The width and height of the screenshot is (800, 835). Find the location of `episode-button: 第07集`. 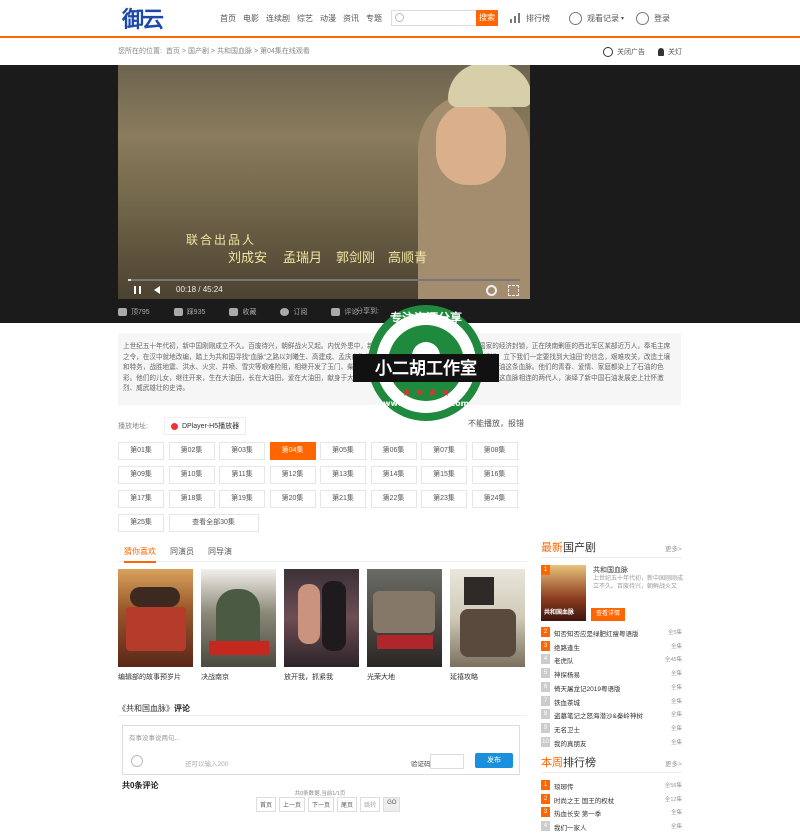

episode-button: 第07集 is located at coordinates (444, 451).